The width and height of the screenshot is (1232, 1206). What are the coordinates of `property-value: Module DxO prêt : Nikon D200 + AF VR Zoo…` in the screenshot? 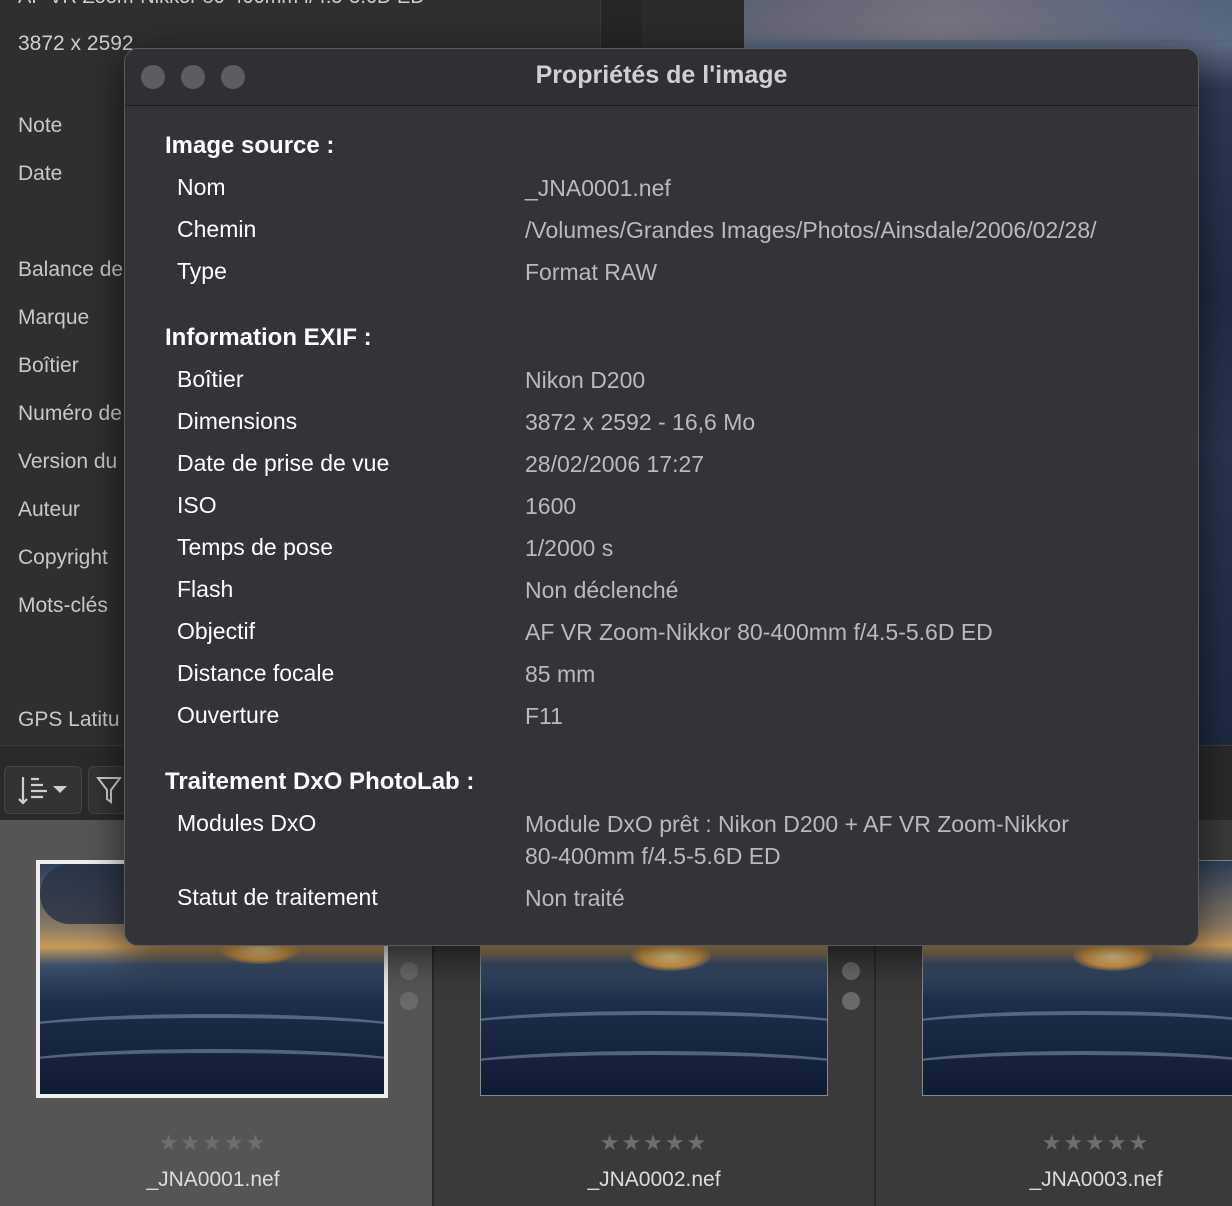 It's located at (797, 824).